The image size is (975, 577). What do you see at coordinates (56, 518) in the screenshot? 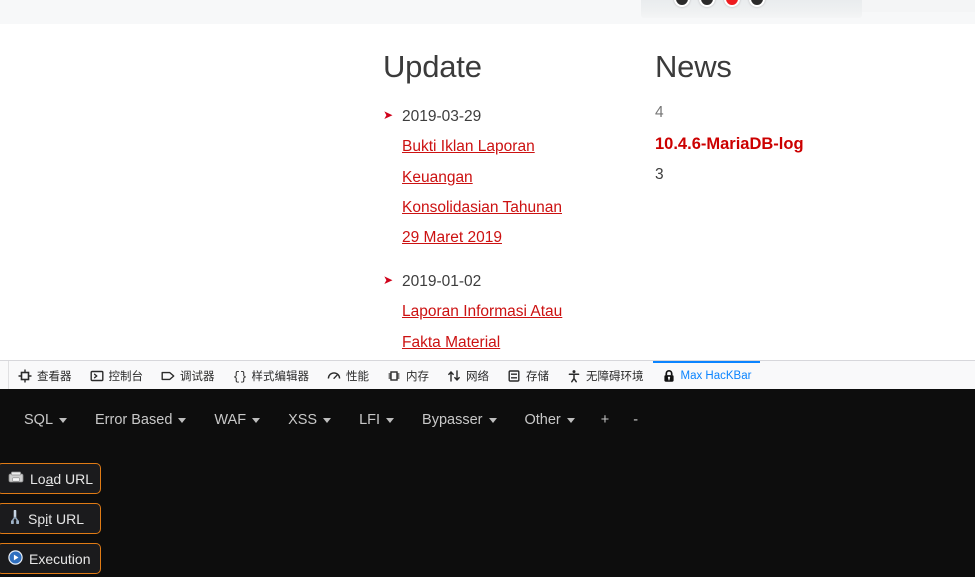
I see `split-url-label: Spit URL` at bounding box center [56, 518].